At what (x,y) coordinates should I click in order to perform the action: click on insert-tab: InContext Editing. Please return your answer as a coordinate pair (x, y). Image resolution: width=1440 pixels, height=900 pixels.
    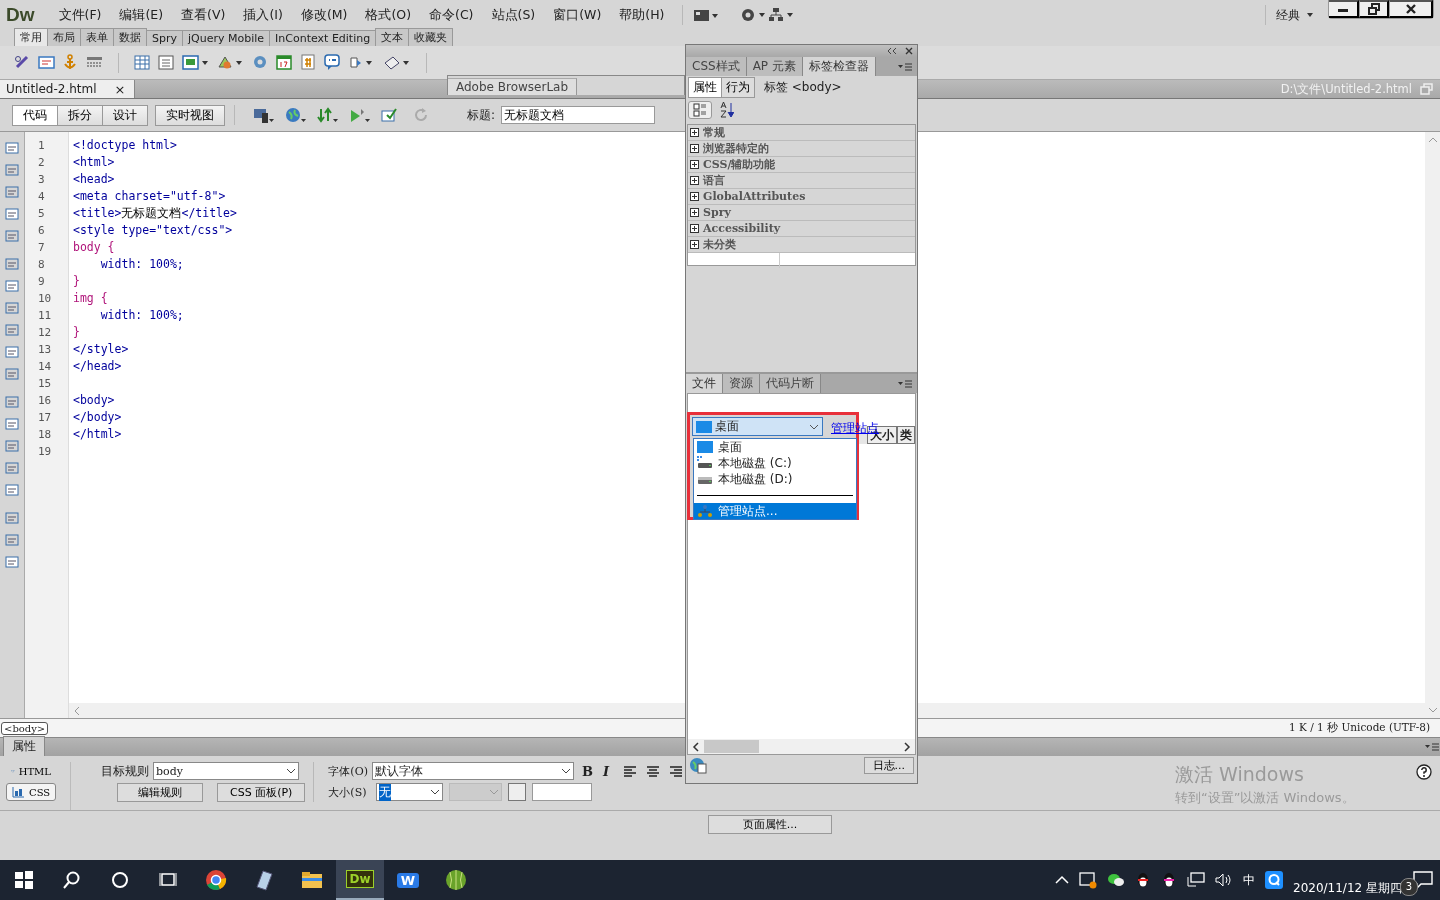
    Looking at the image, I should click on (323, 38).